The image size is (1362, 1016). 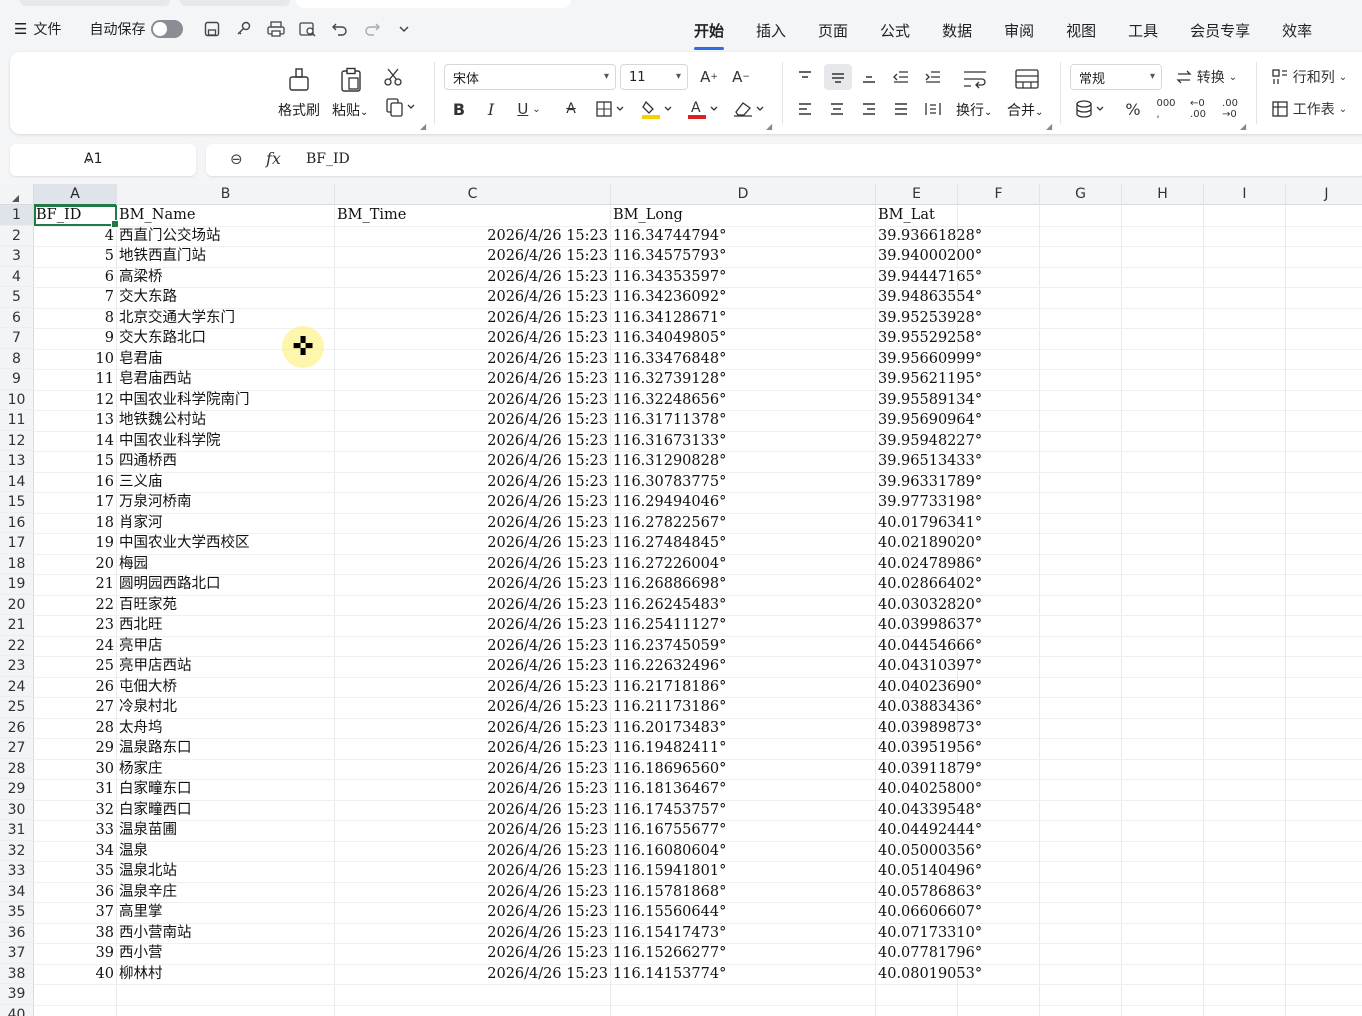 What do you see at coordinates (1143, 33) in the screenshot?
I see `tab-tools: 工具` at bounding box center [1143, 33].